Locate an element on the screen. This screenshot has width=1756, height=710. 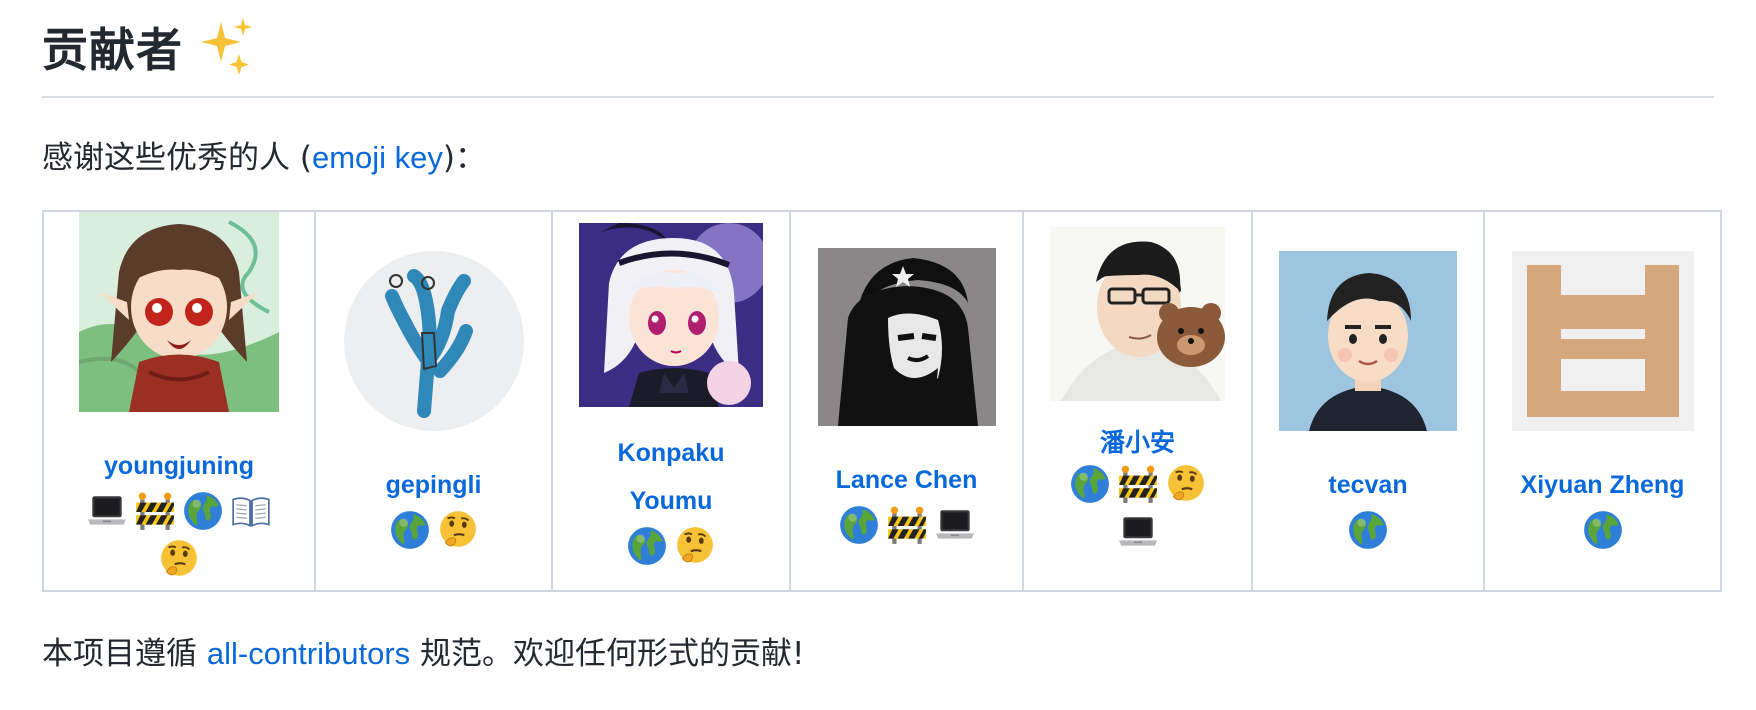
avatar-konpaku-youmu is located at coordinates (671, 315).